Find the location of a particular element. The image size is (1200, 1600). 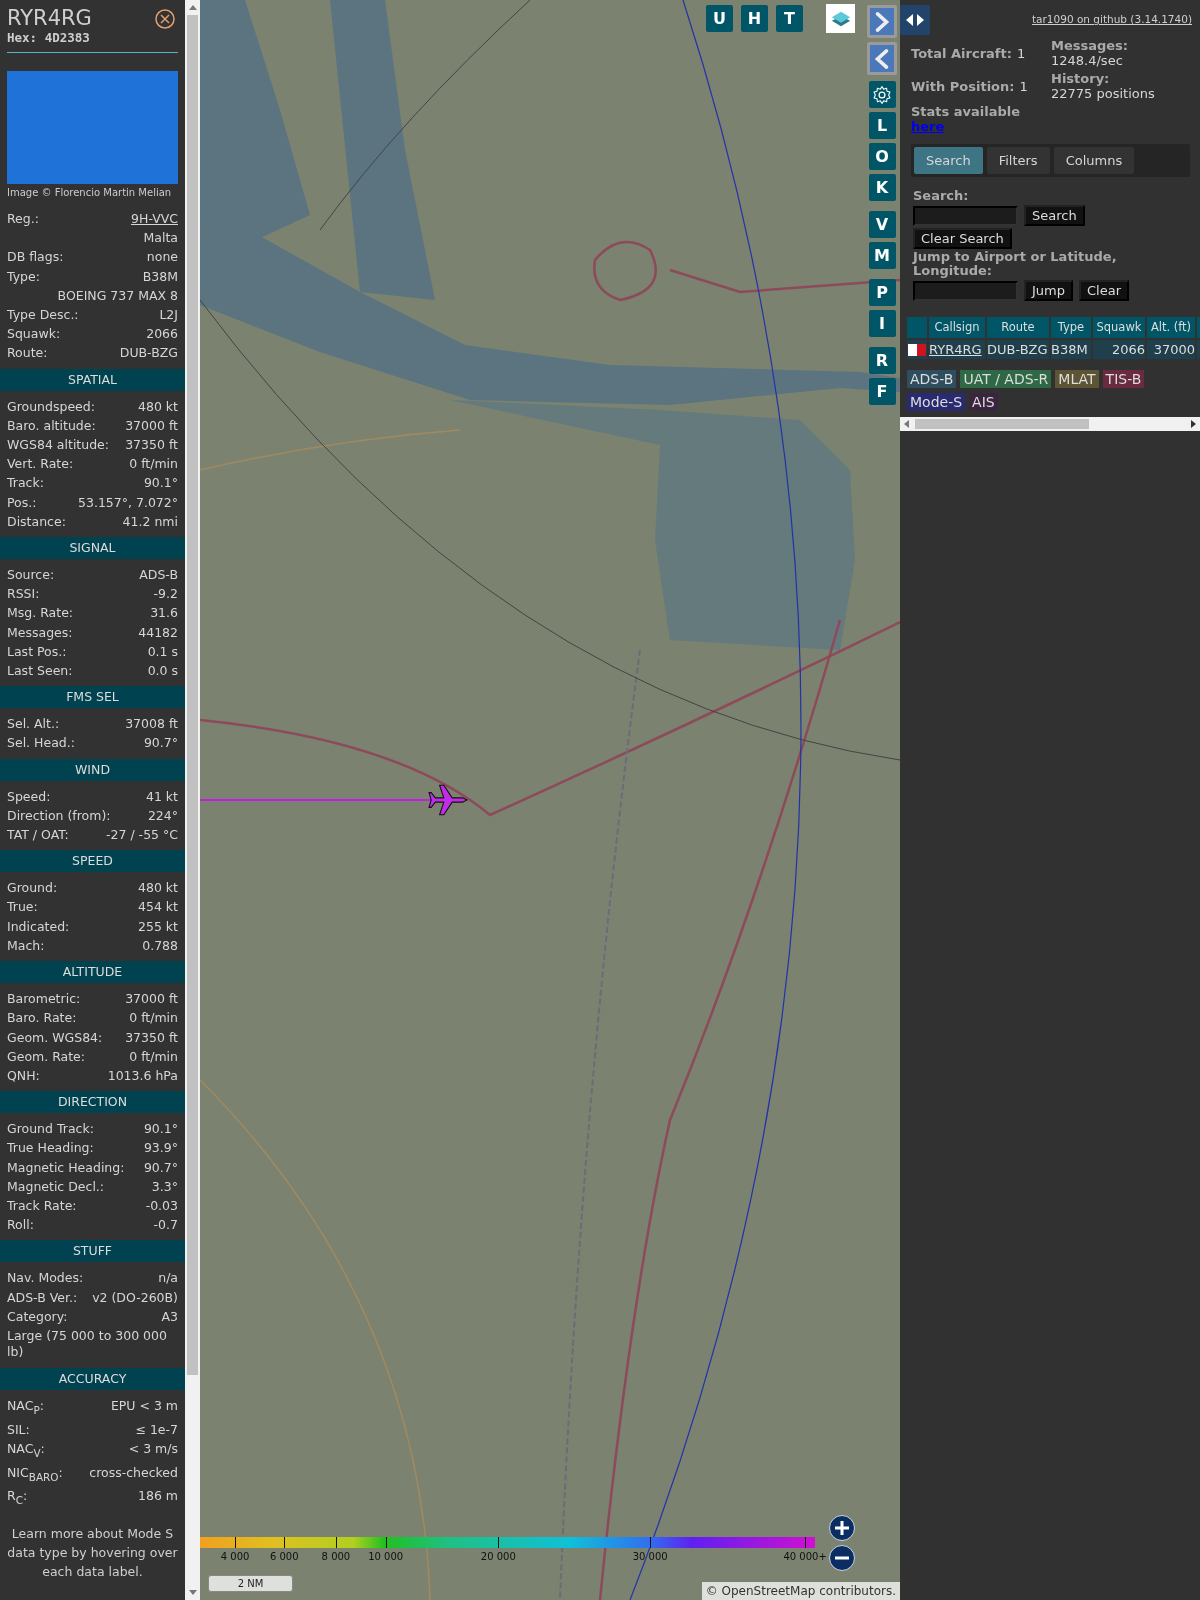

stat-label: Total Aircraft: is located at coordinates (961, 53).